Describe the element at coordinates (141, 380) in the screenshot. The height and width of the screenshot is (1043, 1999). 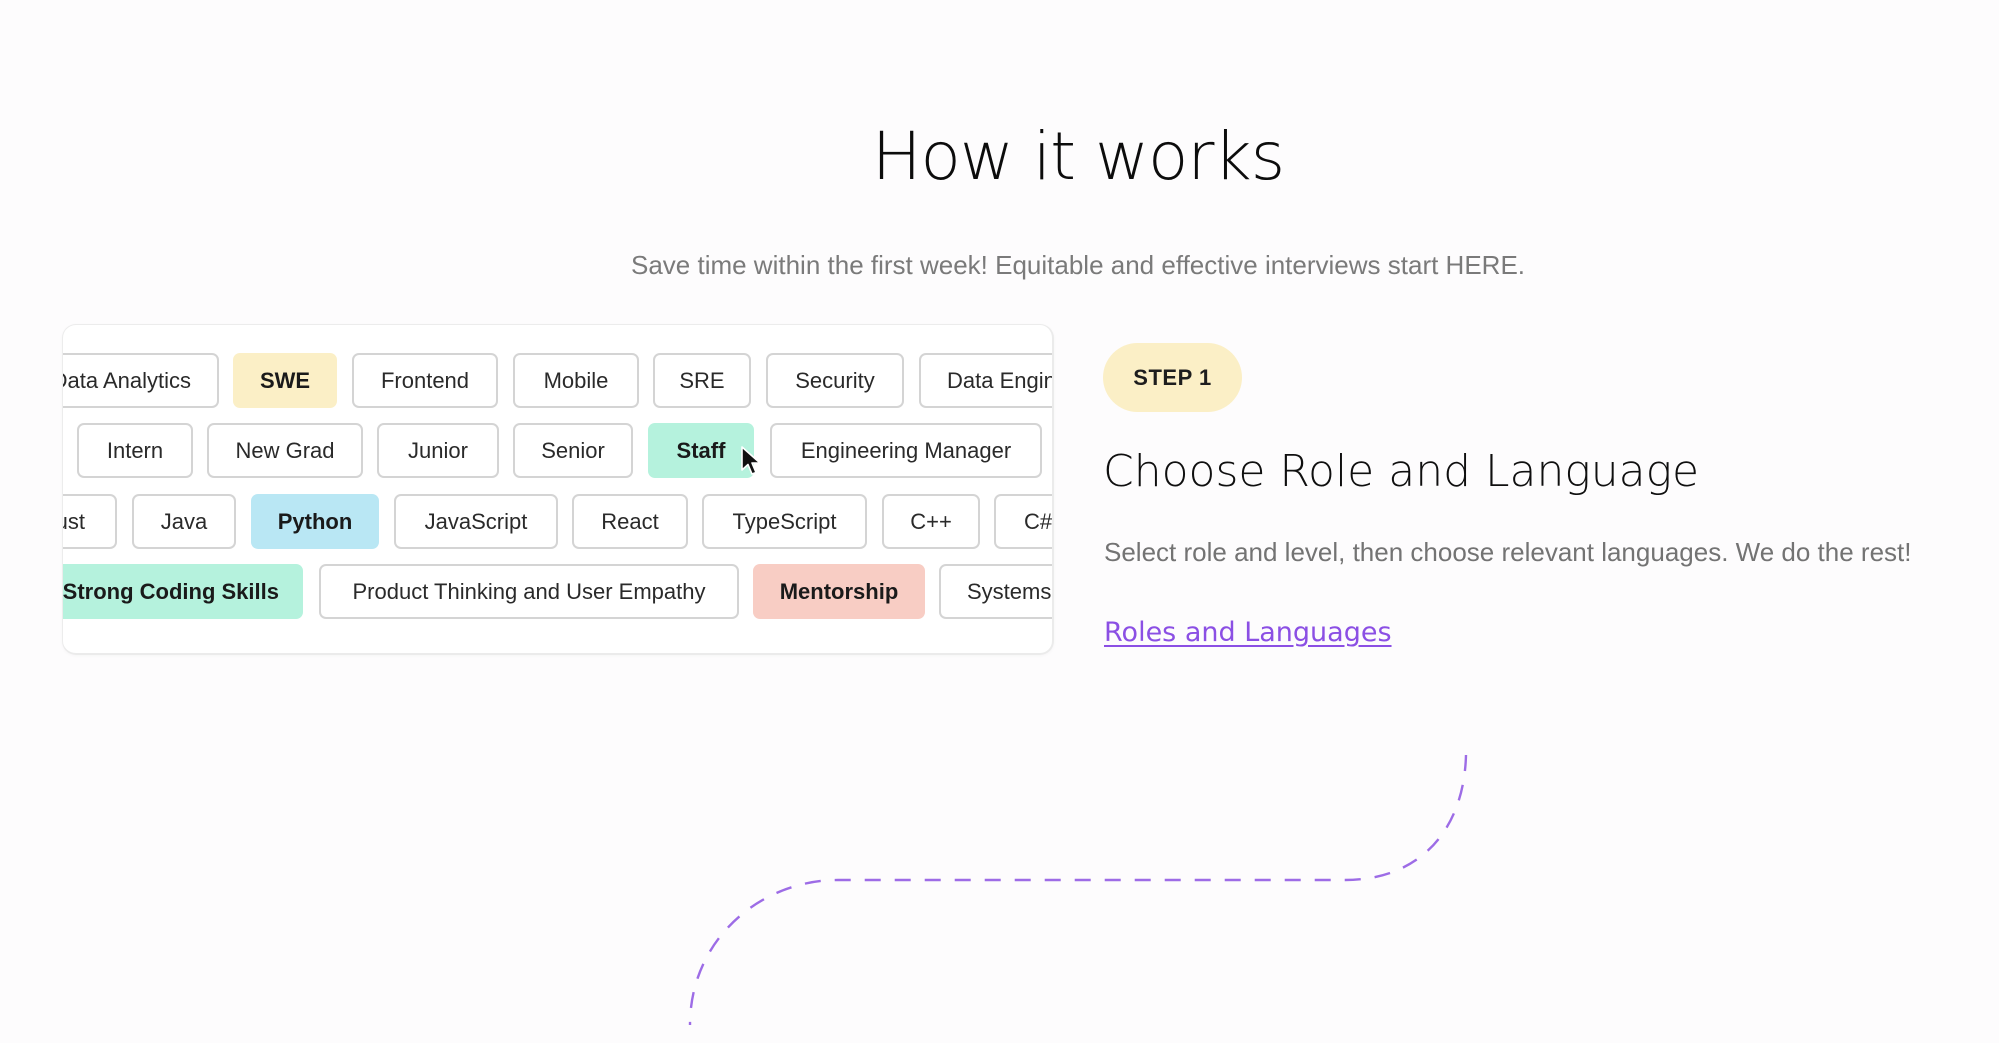
I see `chip-role: Data Analytics` at that location.